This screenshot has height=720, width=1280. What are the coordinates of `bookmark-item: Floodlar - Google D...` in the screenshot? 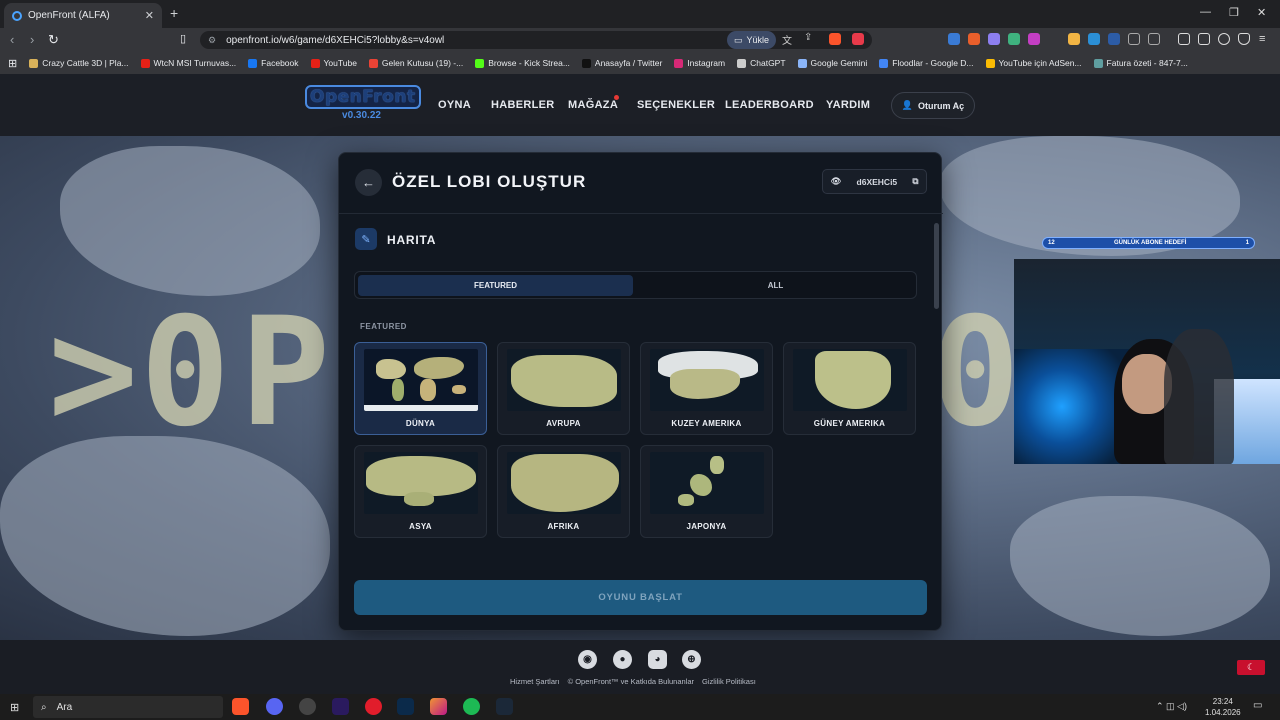 It's located at (926, 63).